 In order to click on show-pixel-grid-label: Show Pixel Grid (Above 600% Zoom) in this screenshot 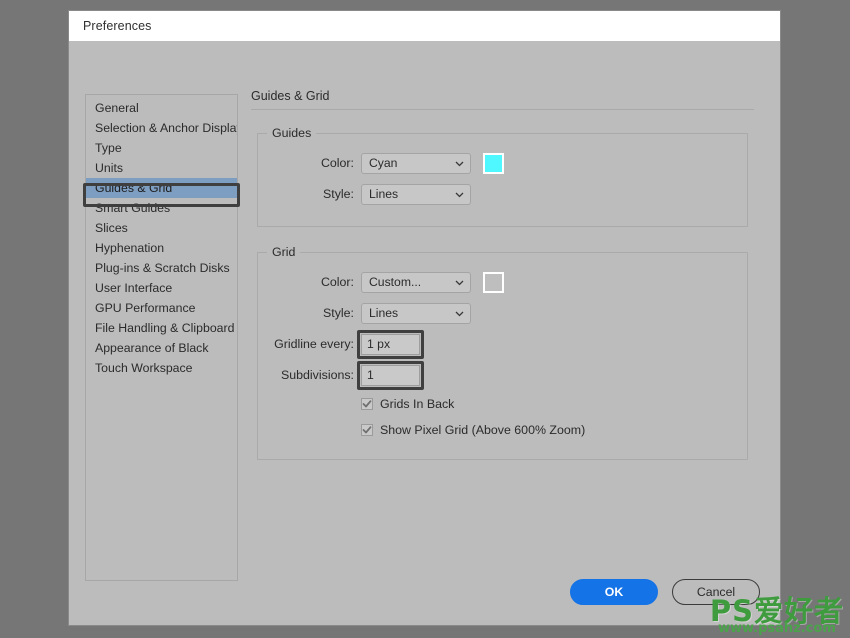, I will do `click(483, 430)`.